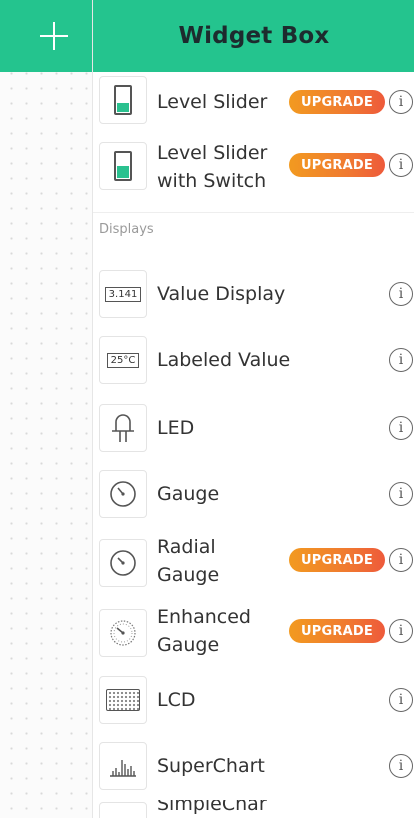 This screenshot has width=414, height=818. I want to click on panel-header: Widget Box, so click(253, 36).